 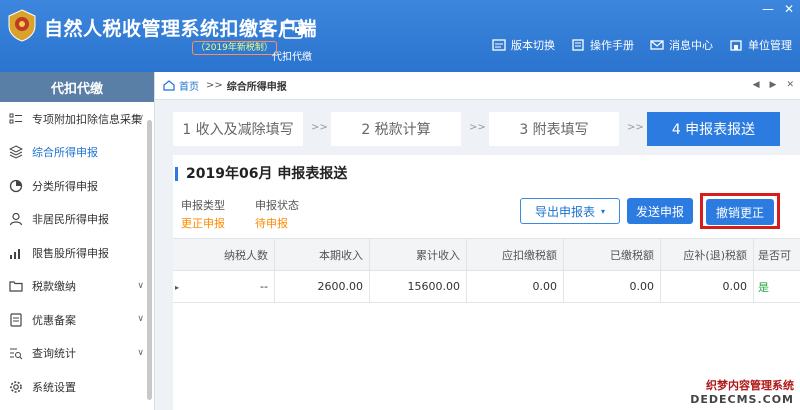 I want to click on sidebar-item-restricted-stock: 限售股所得申报, so click(x=77, y=253).